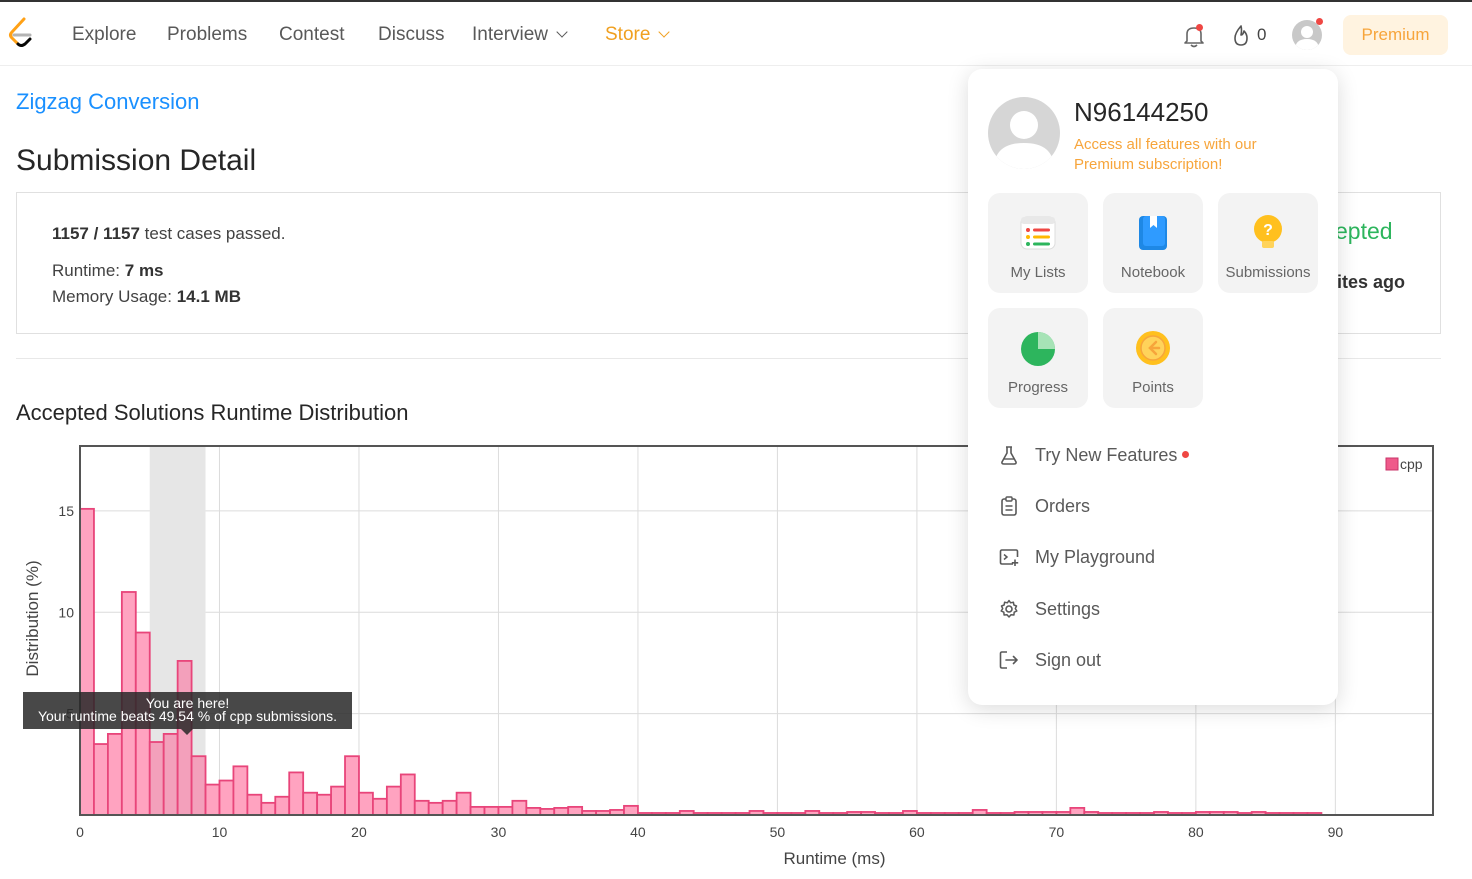 The width and height of the screenshot is (1472, 879). Describe the element at coordinates (1141, 112) in the screenshot. I see `dropdown-username: N96144250` at that location.